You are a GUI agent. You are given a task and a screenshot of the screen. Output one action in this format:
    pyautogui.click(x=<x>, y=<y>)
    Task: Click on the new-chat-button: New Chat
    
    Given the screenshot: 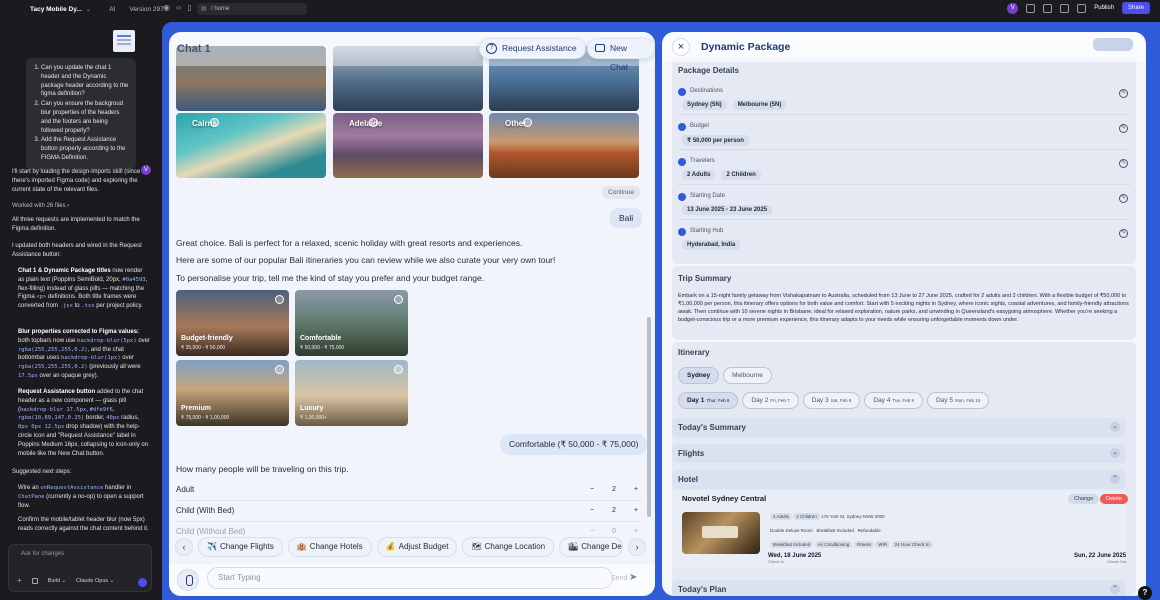 What is the action you would take?
    pyautogui.click(x=621, y=55)
    